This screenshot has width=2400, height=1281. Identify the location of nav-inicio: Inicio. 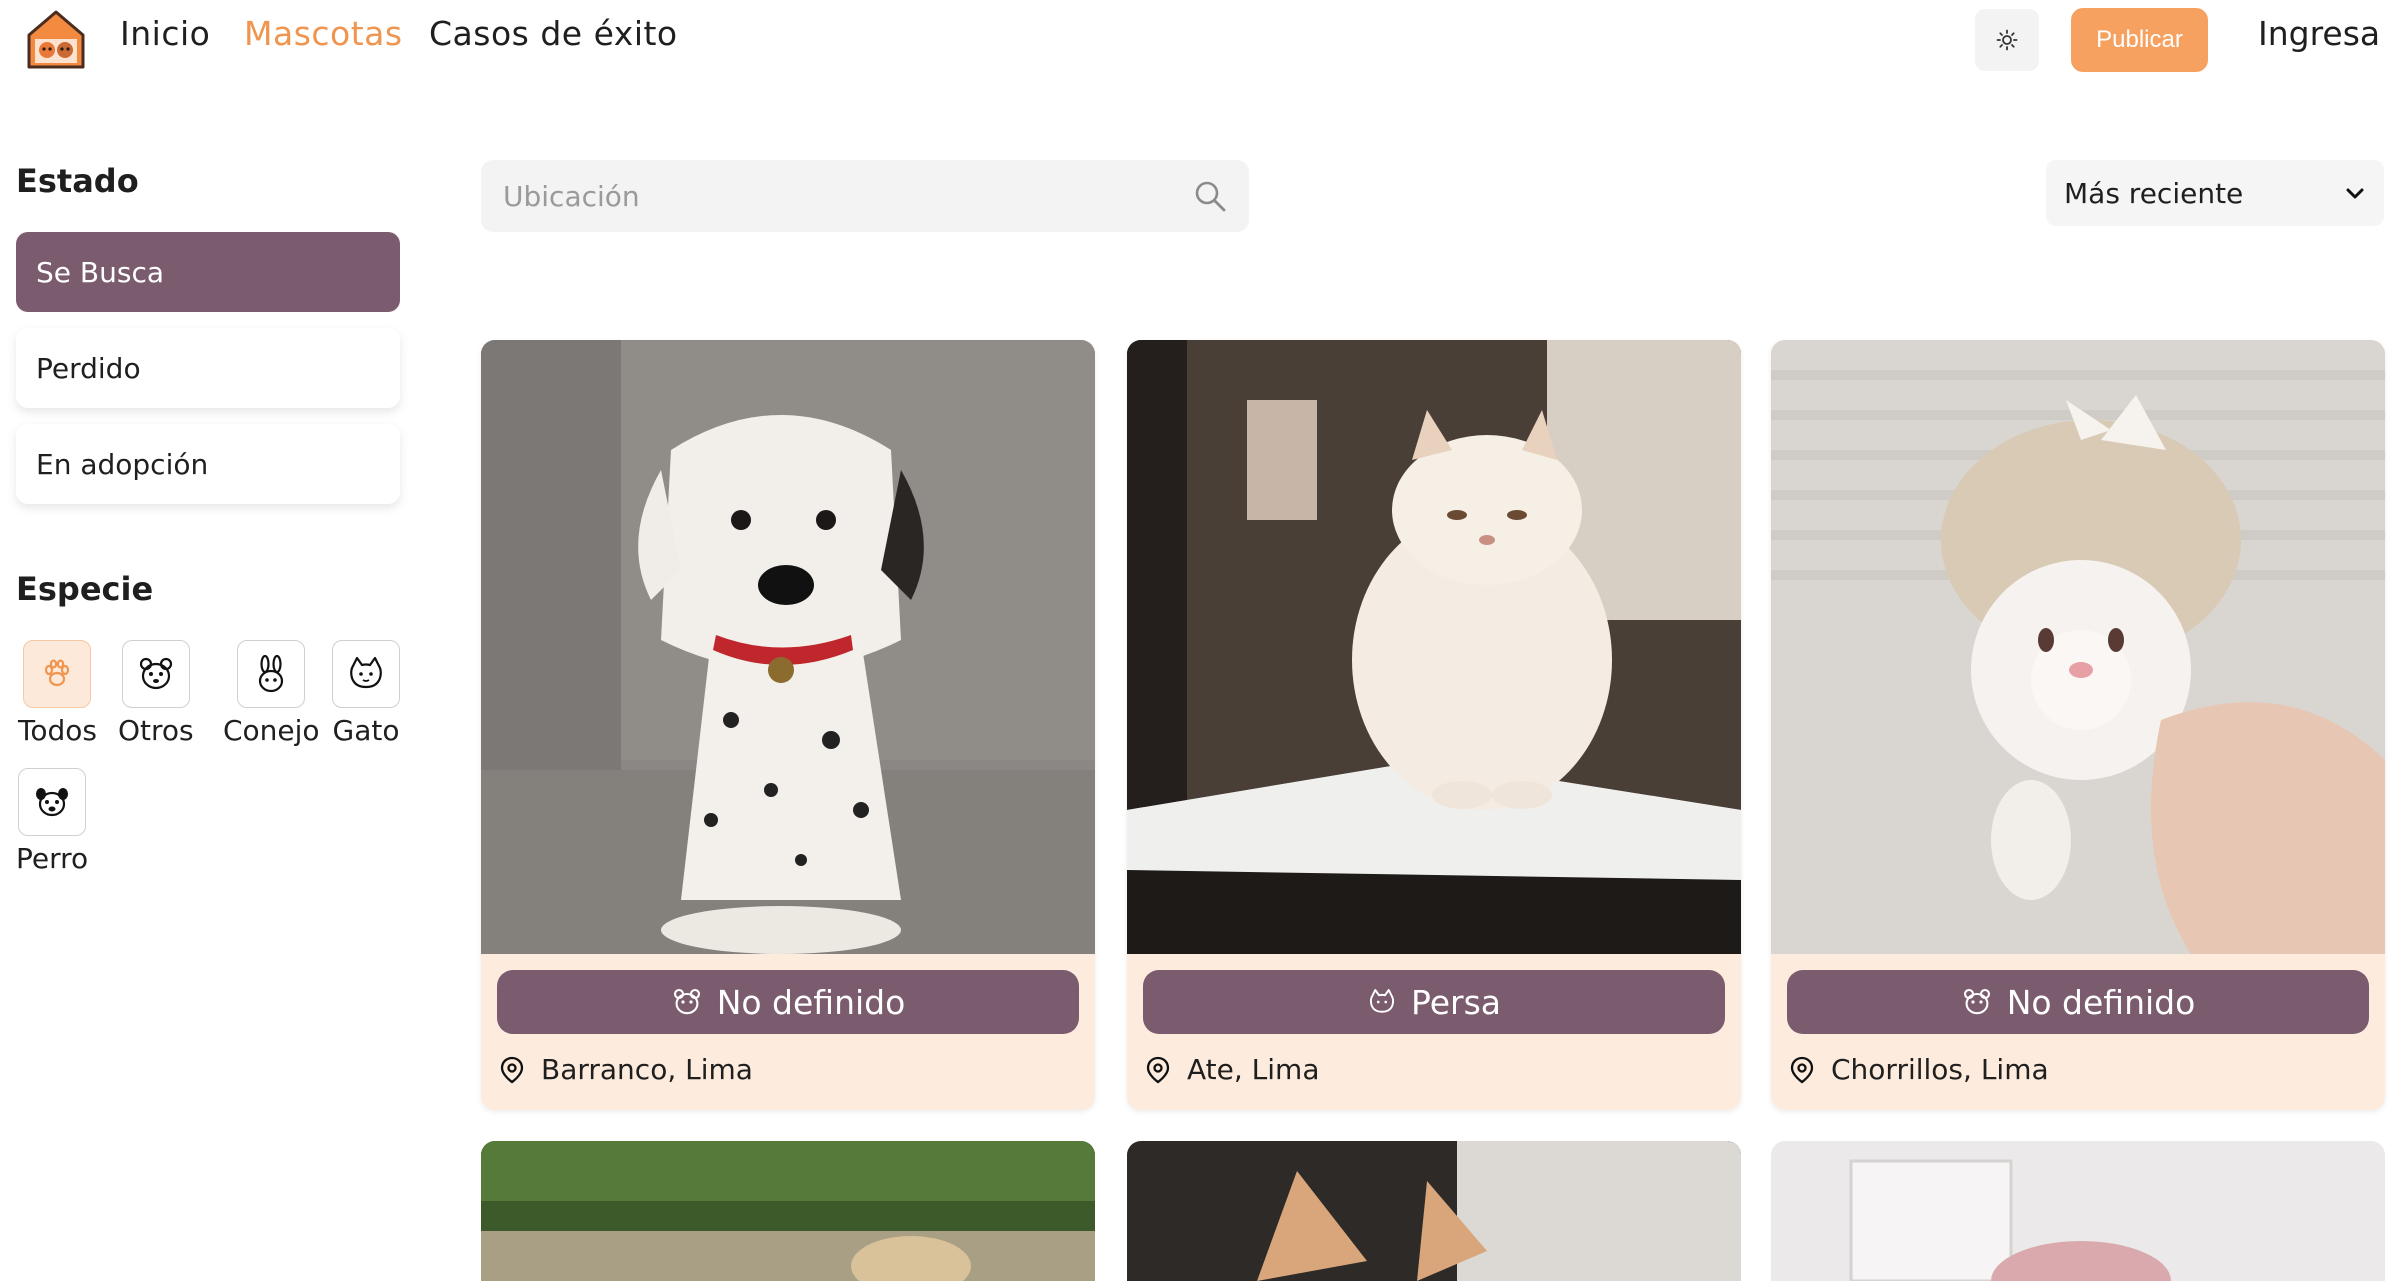
(165, 33).